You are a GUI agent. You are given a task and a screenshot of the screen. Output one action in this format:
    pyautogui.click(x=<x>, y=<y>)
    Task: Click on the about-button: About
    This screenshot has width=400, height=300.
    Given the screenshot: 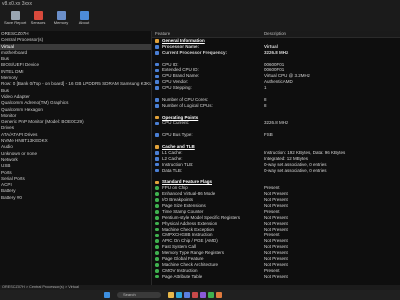 What is the action you would take?
    pyautogui.click(x=84, y=20)
    